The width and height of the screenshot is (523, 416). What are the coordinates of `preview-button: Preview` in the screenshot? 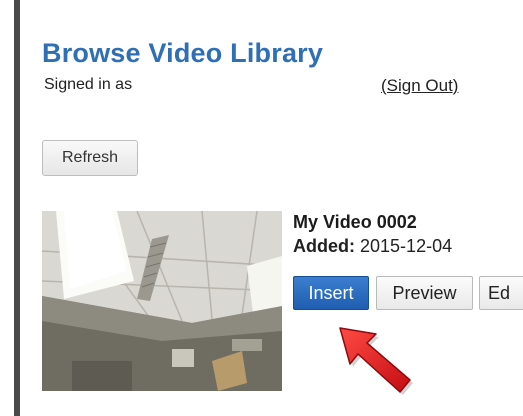 It's located at (424, 293).